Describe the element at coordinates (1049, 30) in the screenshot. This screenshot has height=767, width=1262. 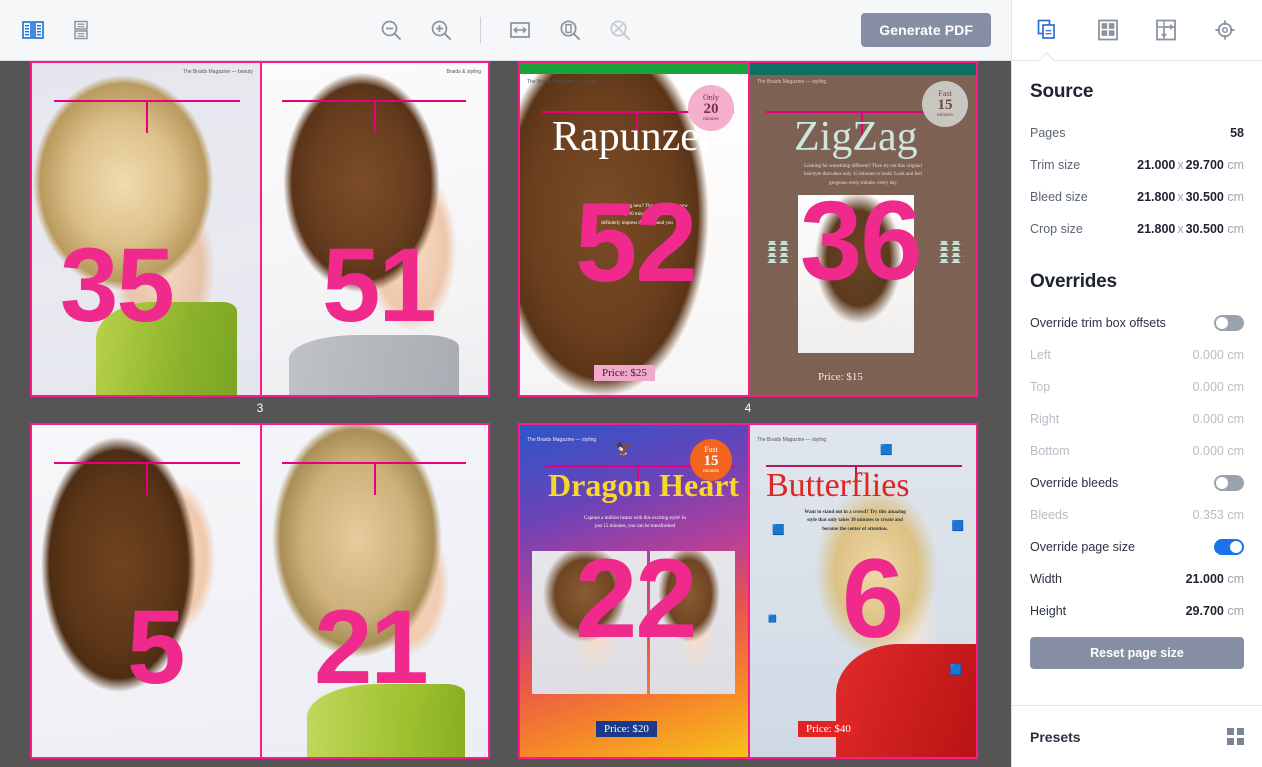
I see `pages-tab` at that location.